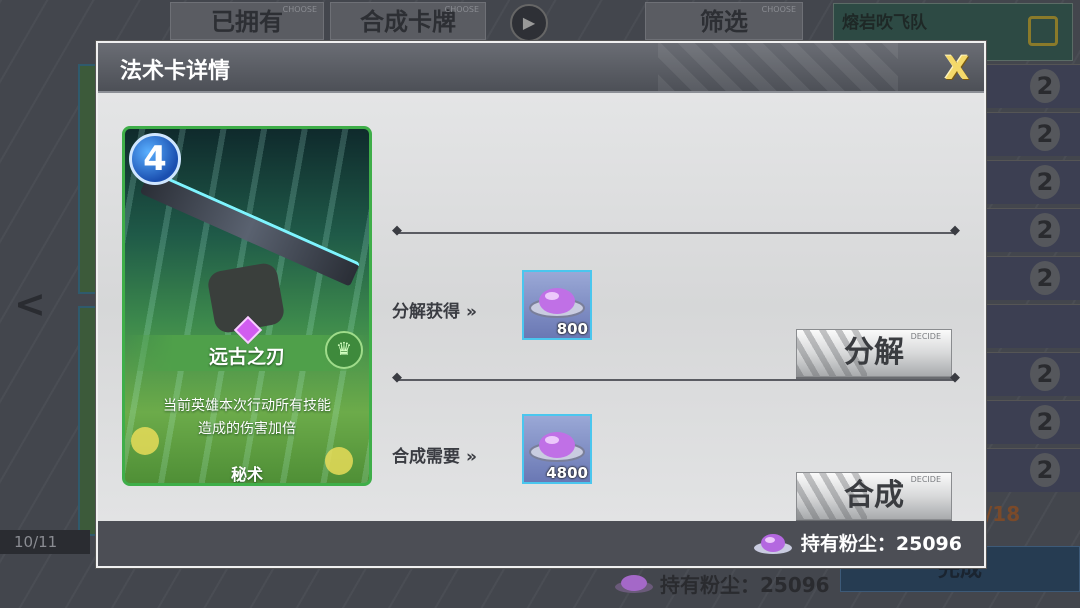 The height and width of the screenshot is (608, 1080). I want to click on play-icon: ▶, so click(529, 23).